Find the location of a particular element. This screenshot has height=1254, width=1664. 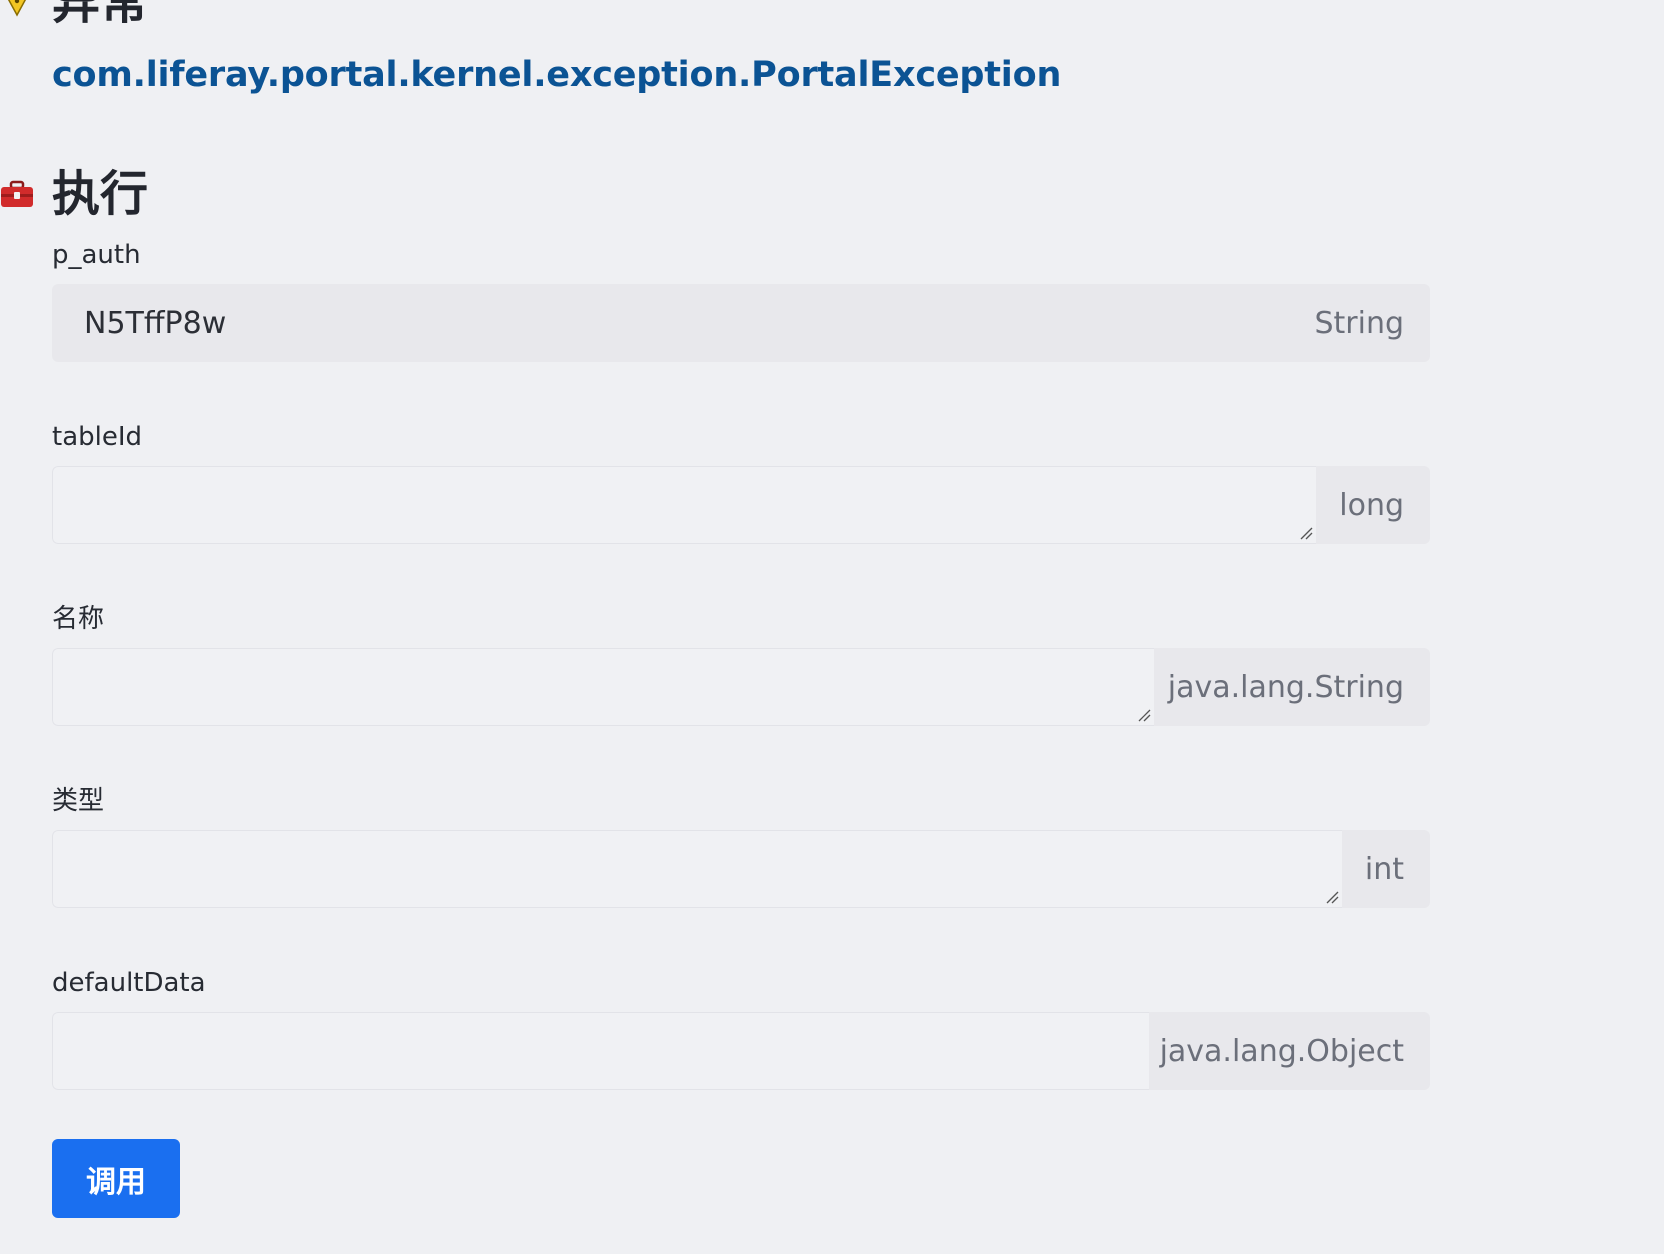

type-label: 类型 is located at coordinates (78, 801).